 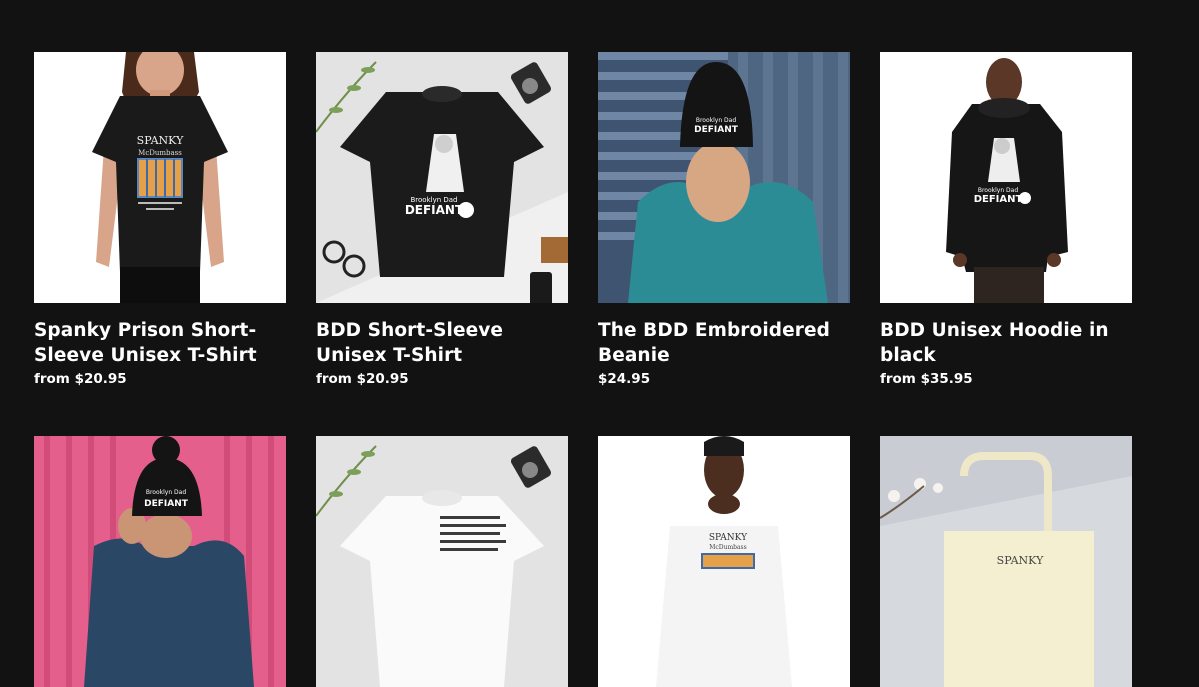 I want to click on product-title: BDD Unisex Hoodie in black, so click(x=1006, y=343).